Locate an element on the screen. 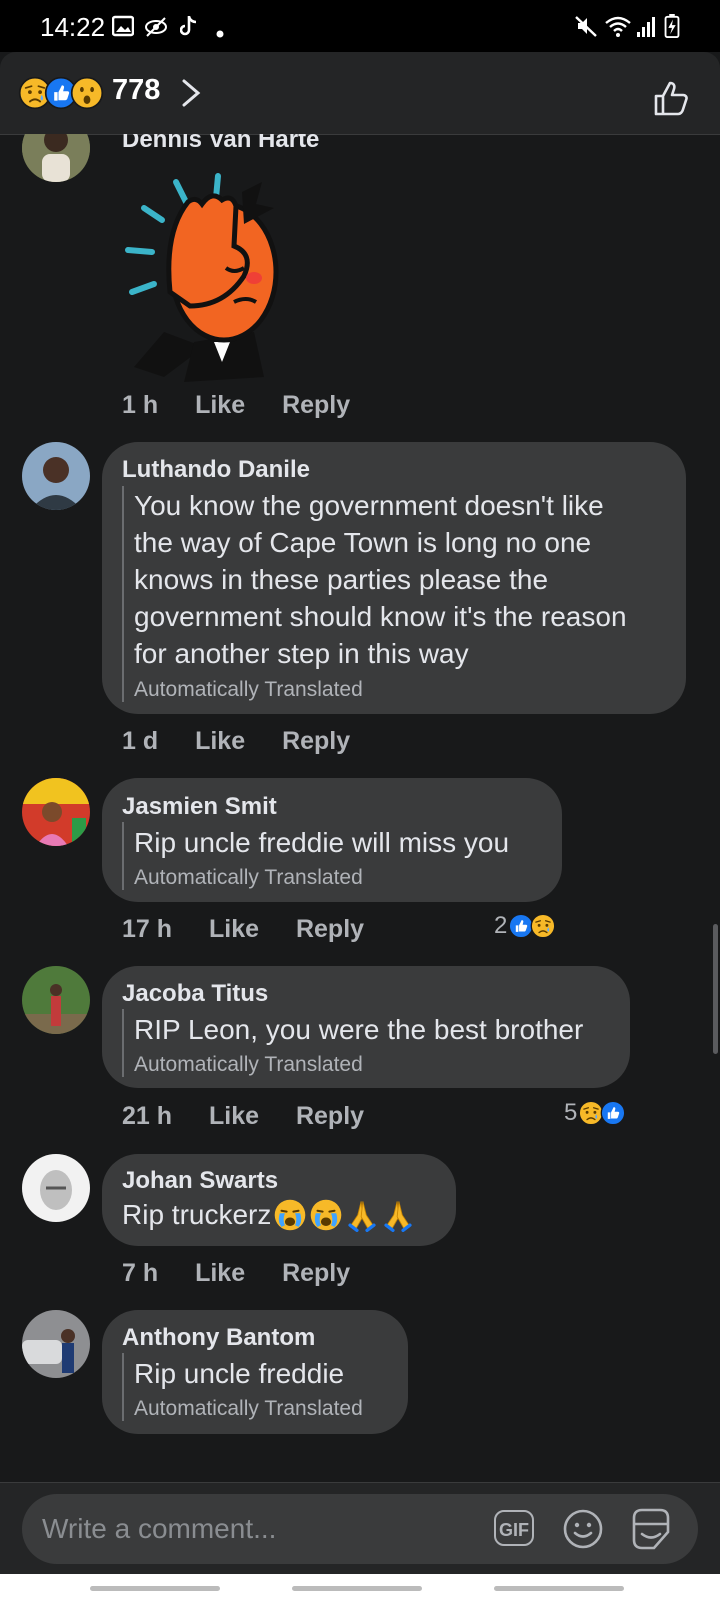  signal-icon is located at coordinates (646, 27).